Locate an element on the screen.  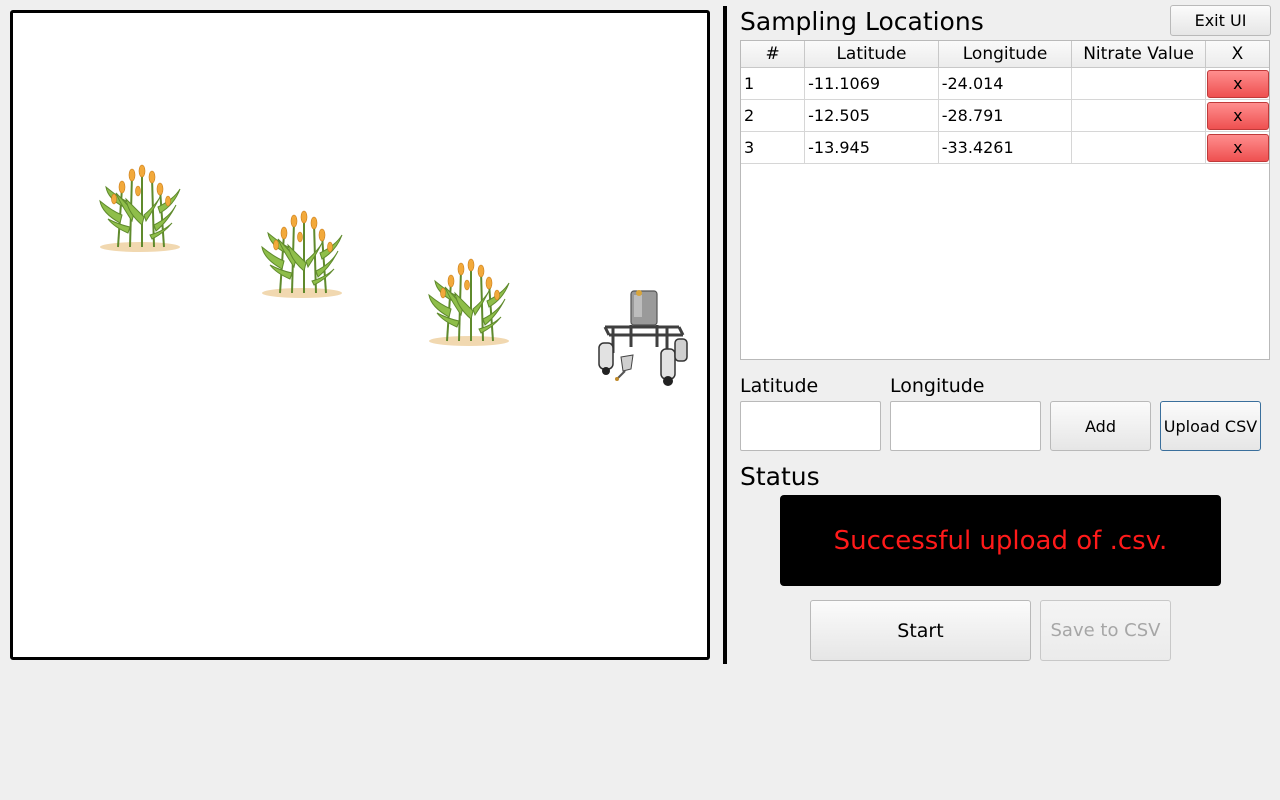
table-row: 3 -13.945 -33.4261 x is located at coordinates (1005, 147).